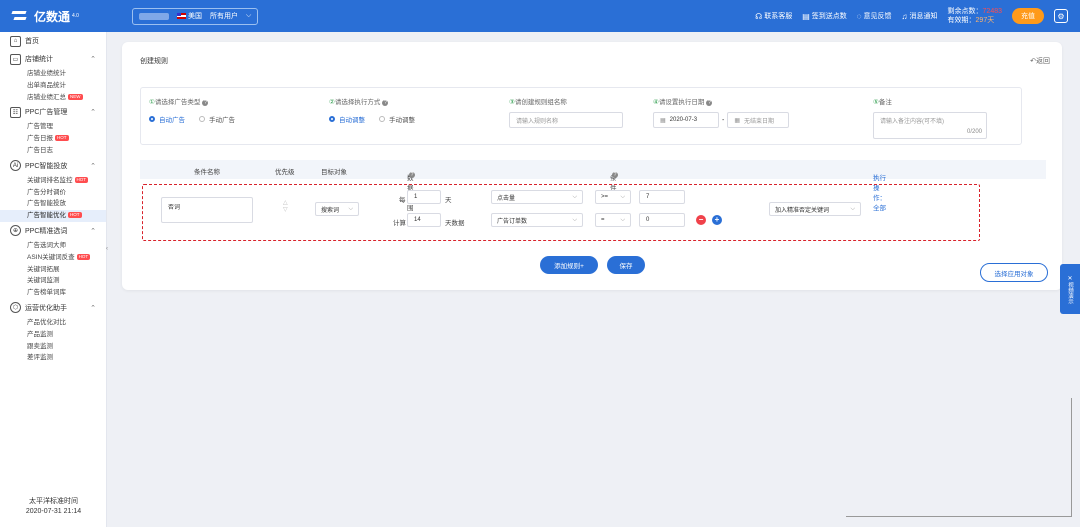  I want to click on metric-select-1: 点击量 ⌵, so click(537, 197).